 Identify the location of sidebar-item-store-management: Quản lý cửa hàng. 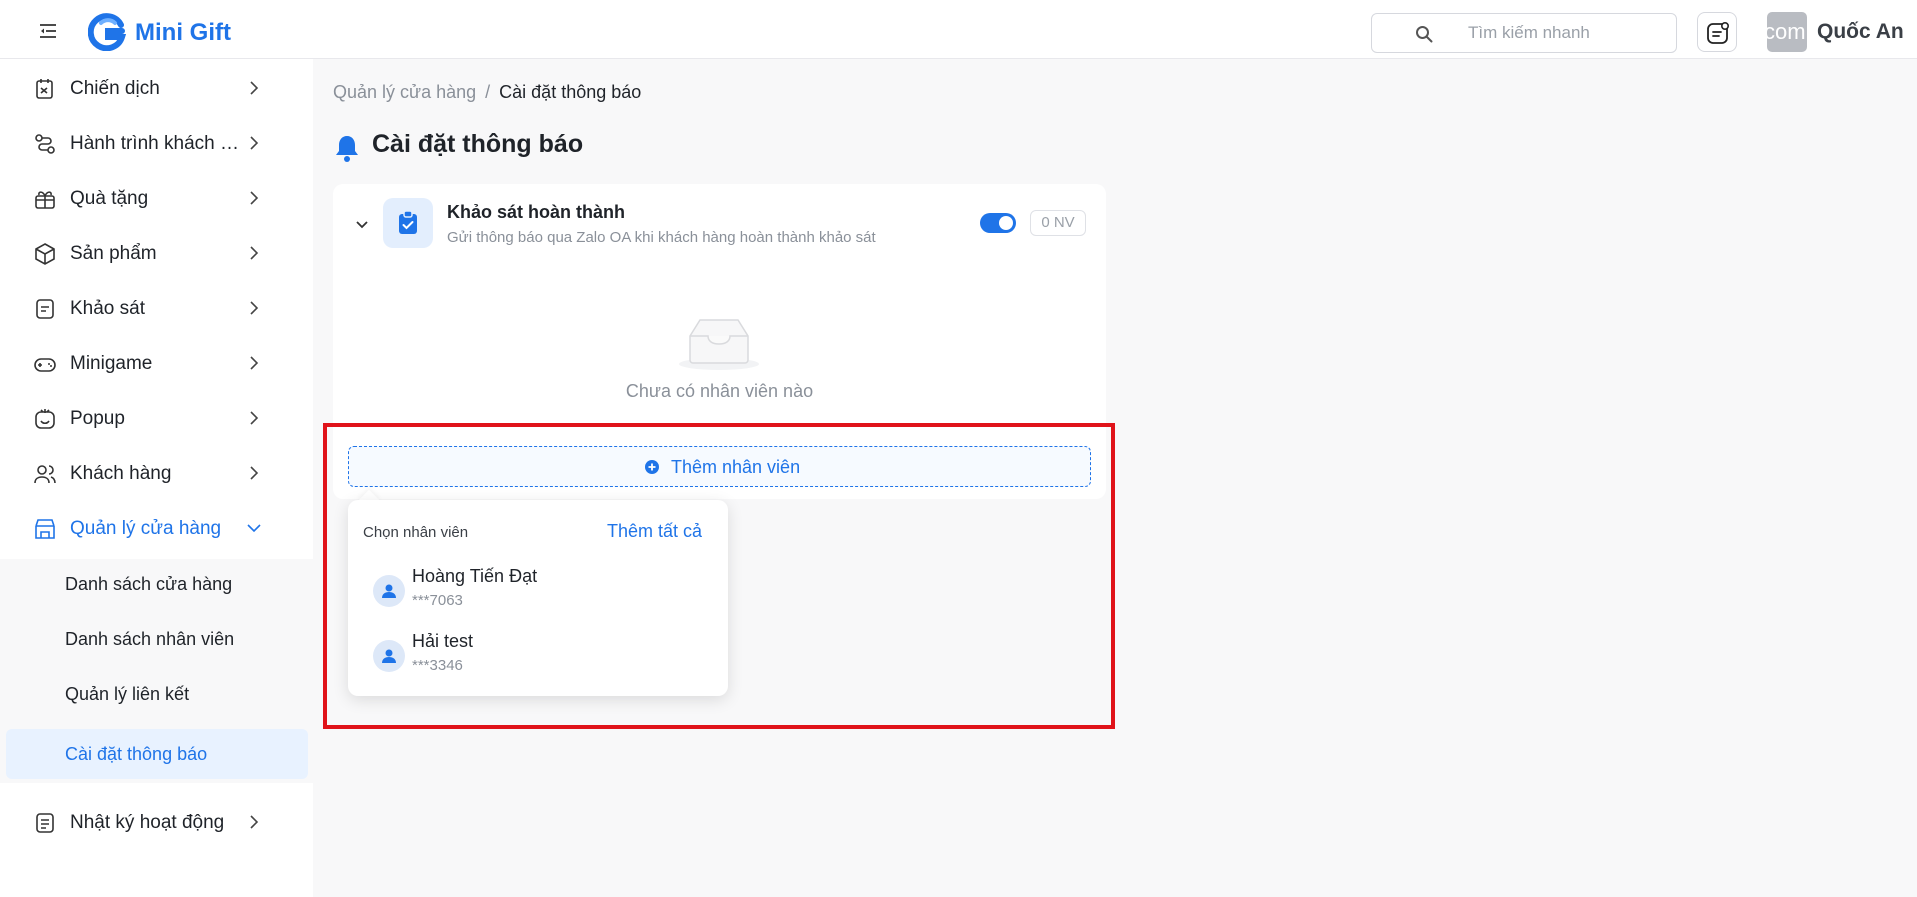
(156, 528).